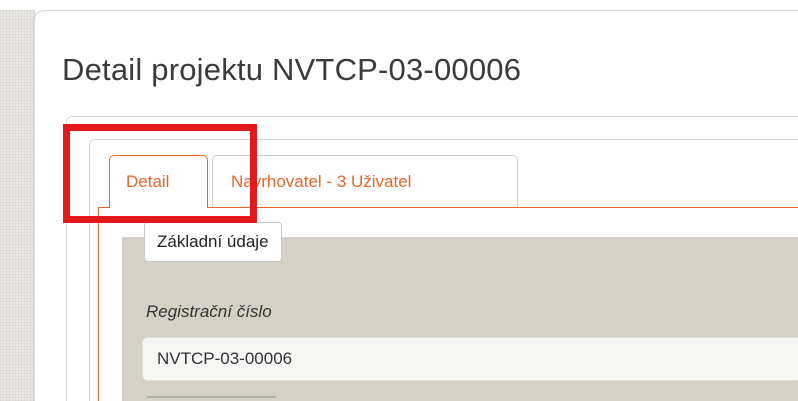  Describe the element at coordinates (216, 393) in the screenshot. I see `next-field-label-cropped` at that location.